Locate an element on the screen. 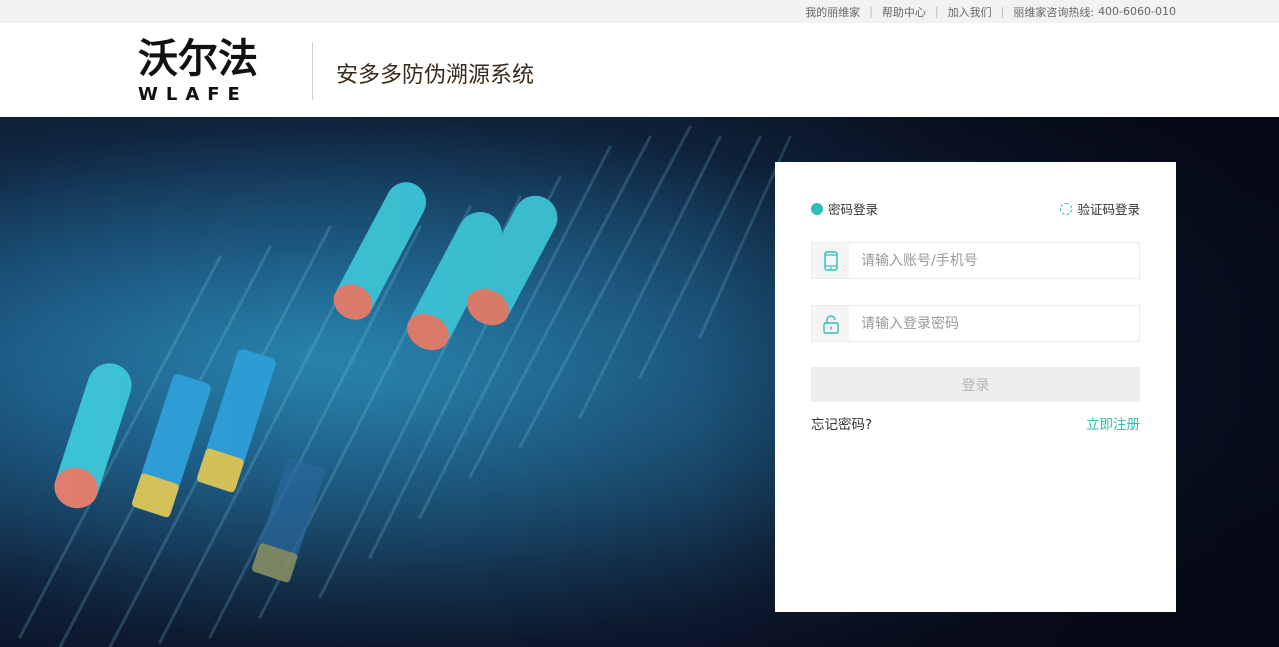 This screenshot has width=1279, height=647. logo-chinese-wordmark: 沃尔法 is located at coordinates (198, 59).